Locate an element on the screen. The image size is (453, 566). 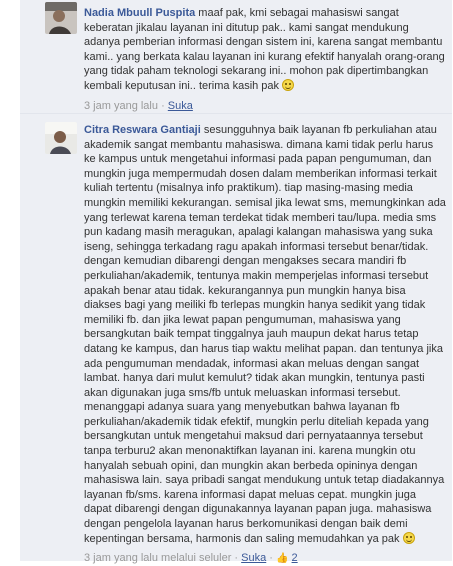
like-count: 2 is located at coordinates (295, 558).